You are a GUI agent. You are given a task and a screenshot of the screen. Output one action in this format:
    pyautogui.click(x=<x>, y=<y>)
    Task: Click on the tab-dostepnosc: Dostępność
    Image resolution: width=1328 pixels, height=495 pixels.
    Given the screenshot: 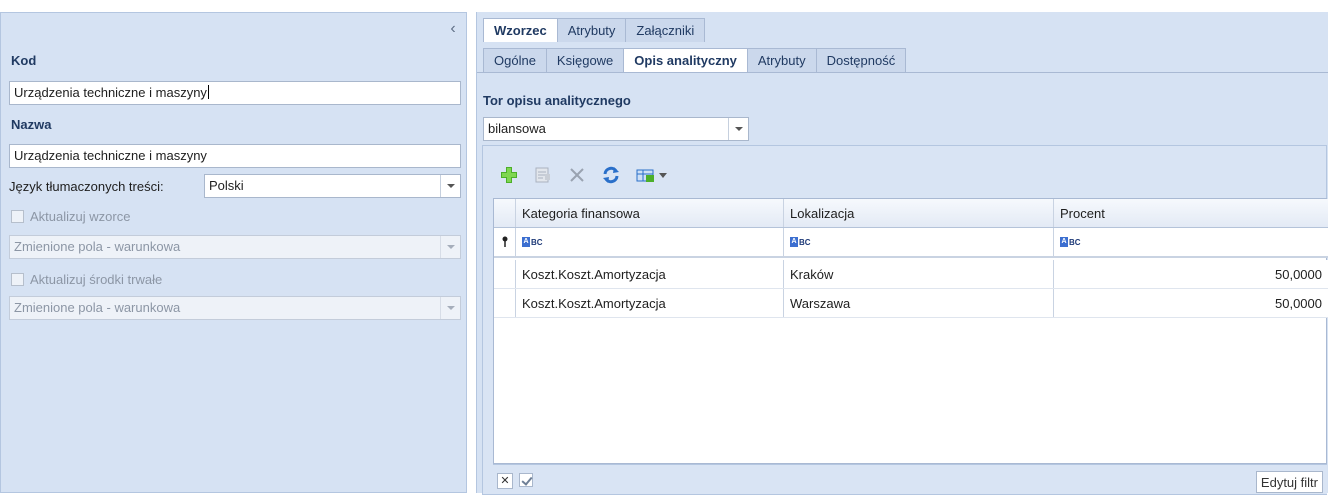 What is the action you would take?
    pyautogui.click(x=861, y=60)
    